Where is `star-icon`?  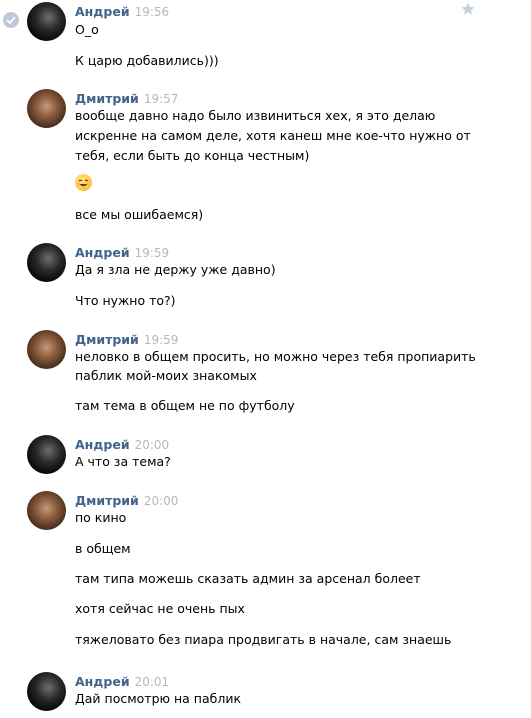 star-icon is located at coordinates (468, 8).